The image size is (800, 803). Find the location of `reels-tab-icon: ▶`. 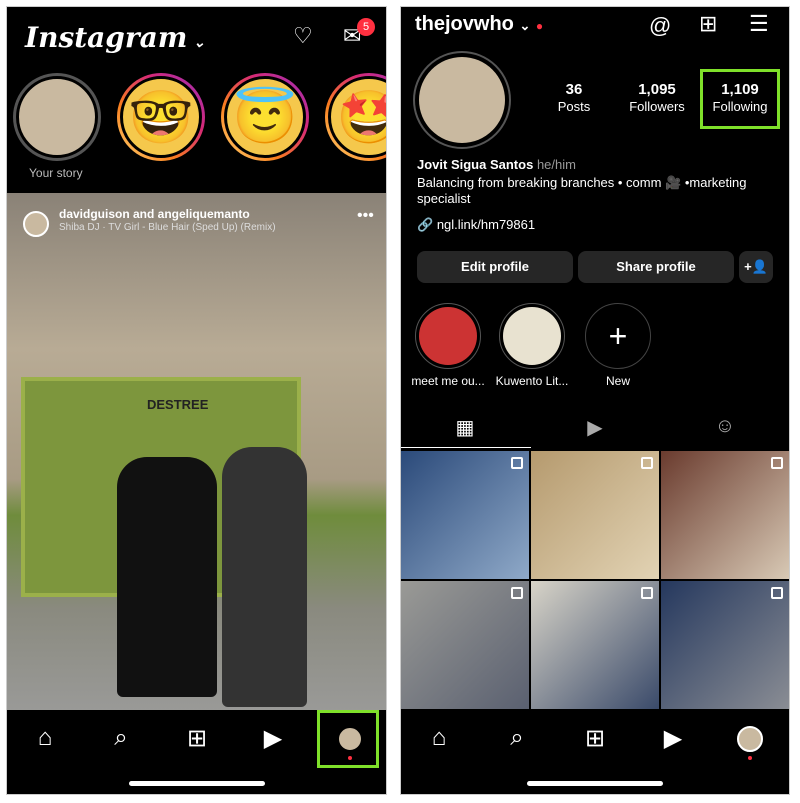

reels-tab-icon: ▶ is located at coordinates (595, 427).